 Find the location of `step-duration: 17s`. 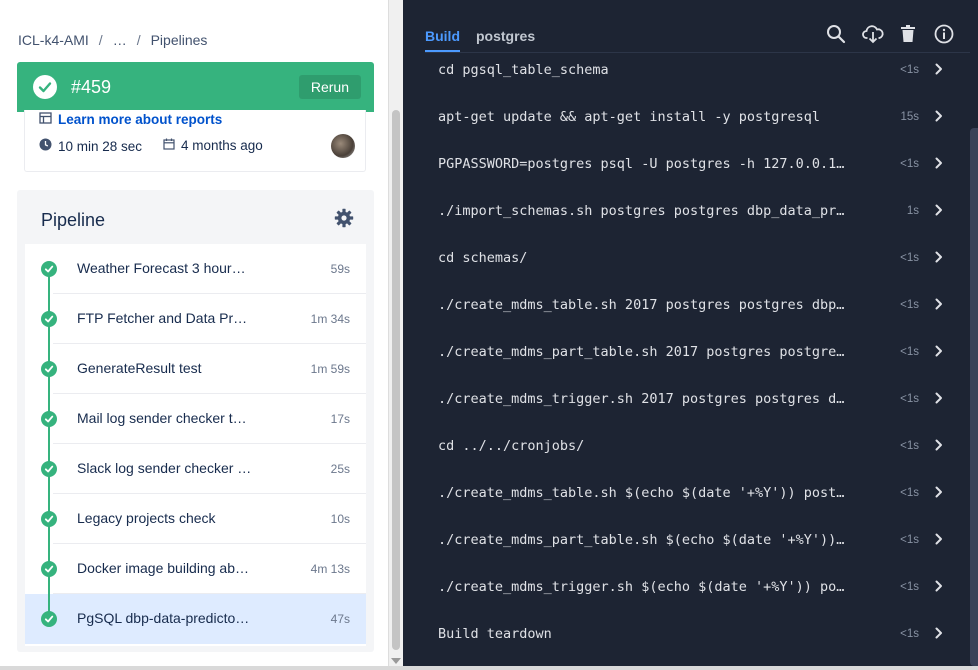

step-duration: 17s is located at coordinates (340, 419).